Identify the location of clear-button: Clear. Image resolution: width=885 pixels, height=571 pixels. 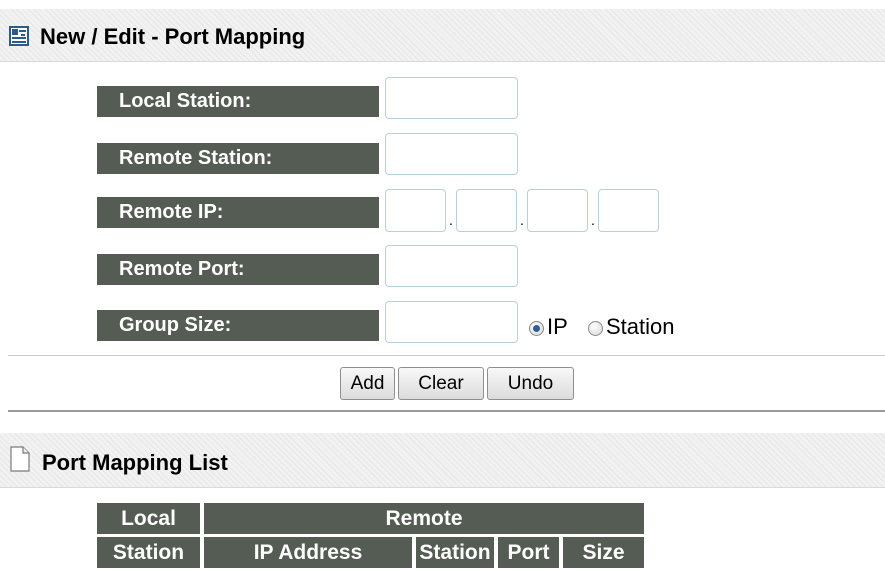
(441, 383).